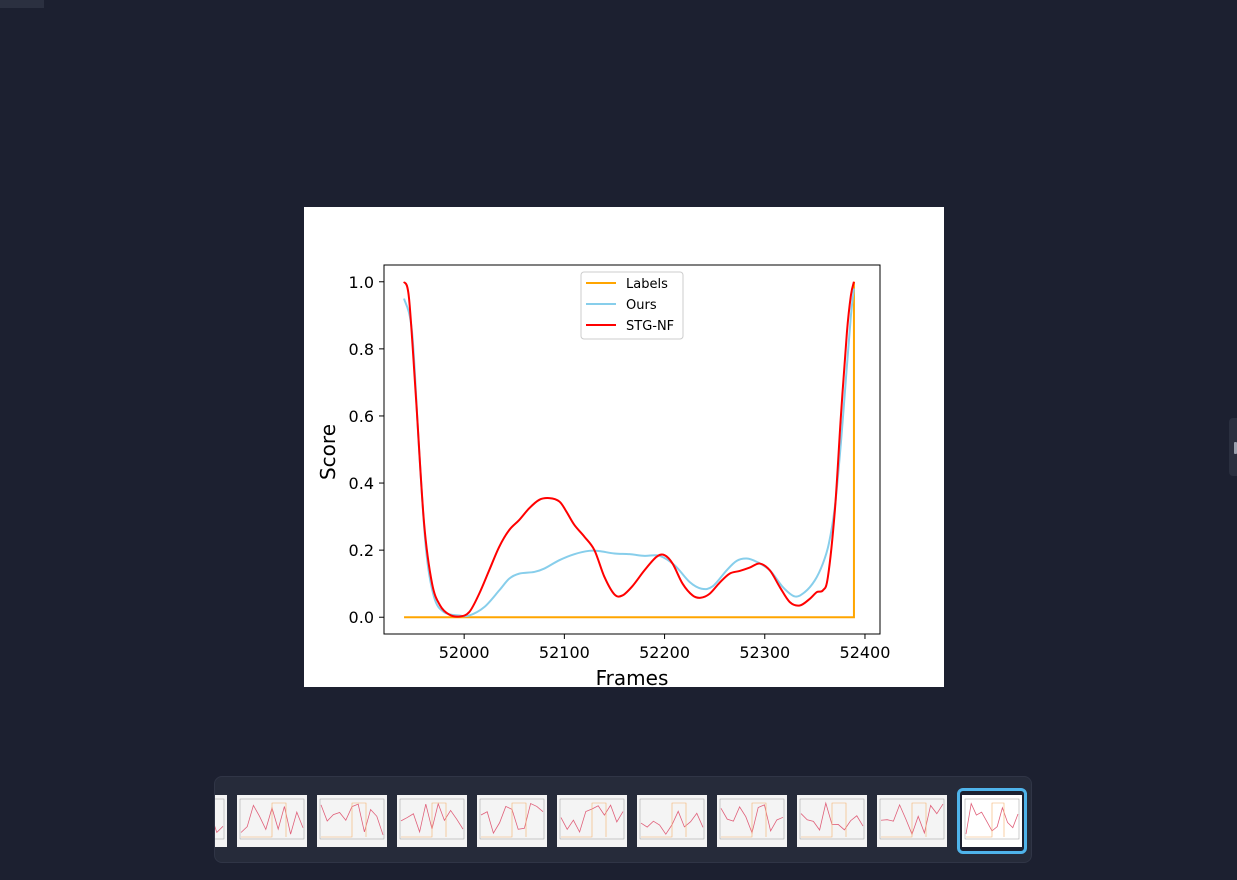 The image size is (1237, 880). I want to click on legend-label: Labels, so click(647, 284).